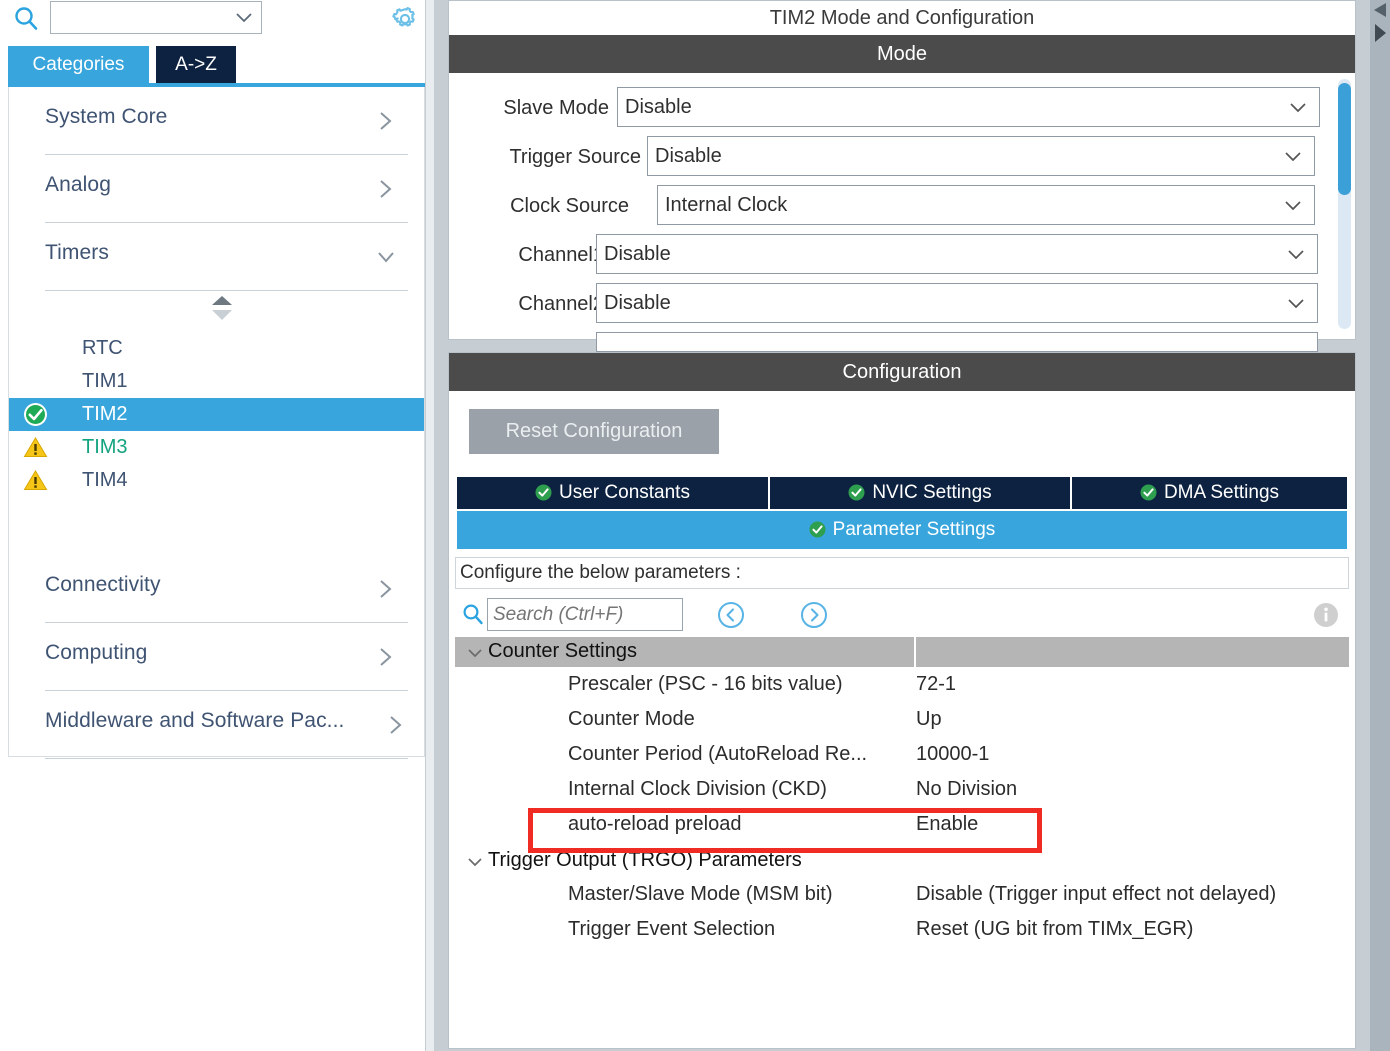 Image resolution: width=1390 pixels, height=1051 pixels. What do you see at coordinates (405, 19) in the screenshot?
I see `gear-icon` at bounding box center [405, 19].